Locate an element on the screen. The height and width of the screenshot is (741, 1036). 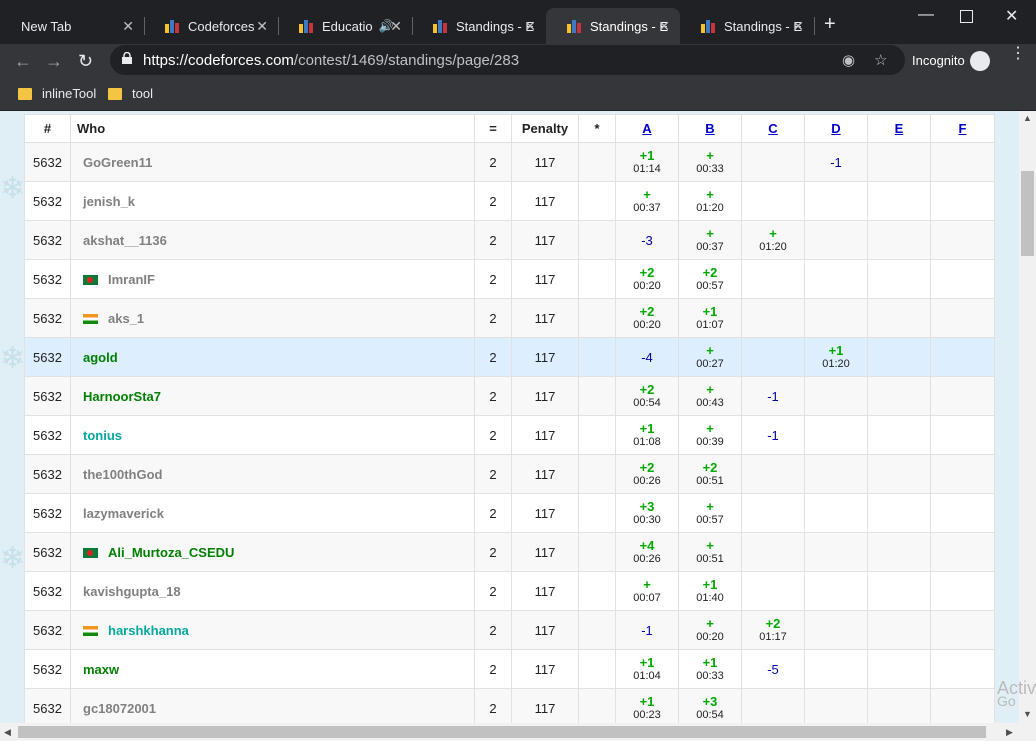
problem-cell: +1 01:08 is located at coordinates (647, 435).